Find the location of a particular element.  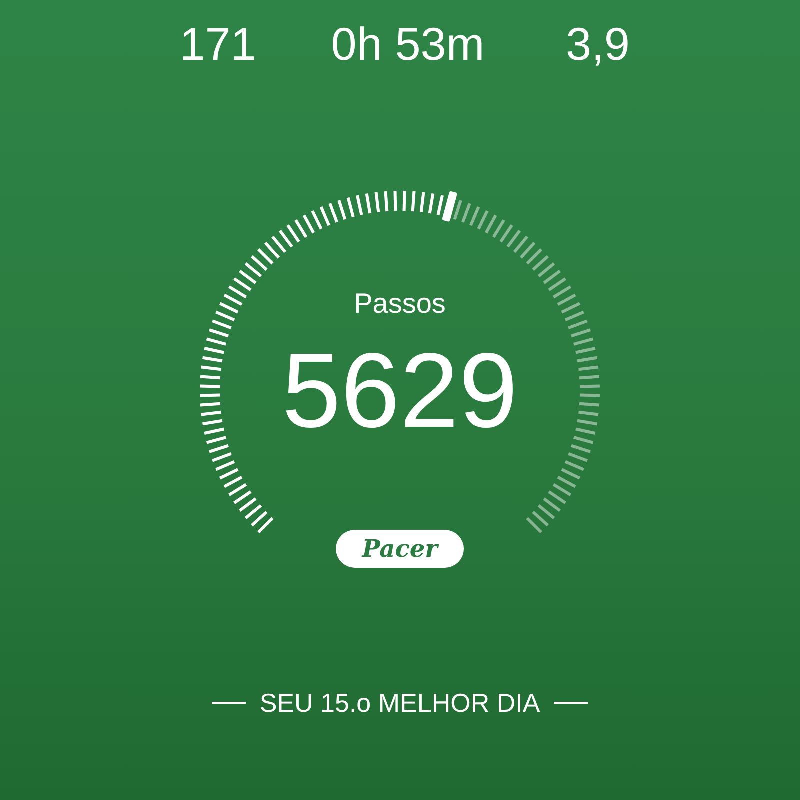

stat-value: 171 is located at coordinates (218, 44).